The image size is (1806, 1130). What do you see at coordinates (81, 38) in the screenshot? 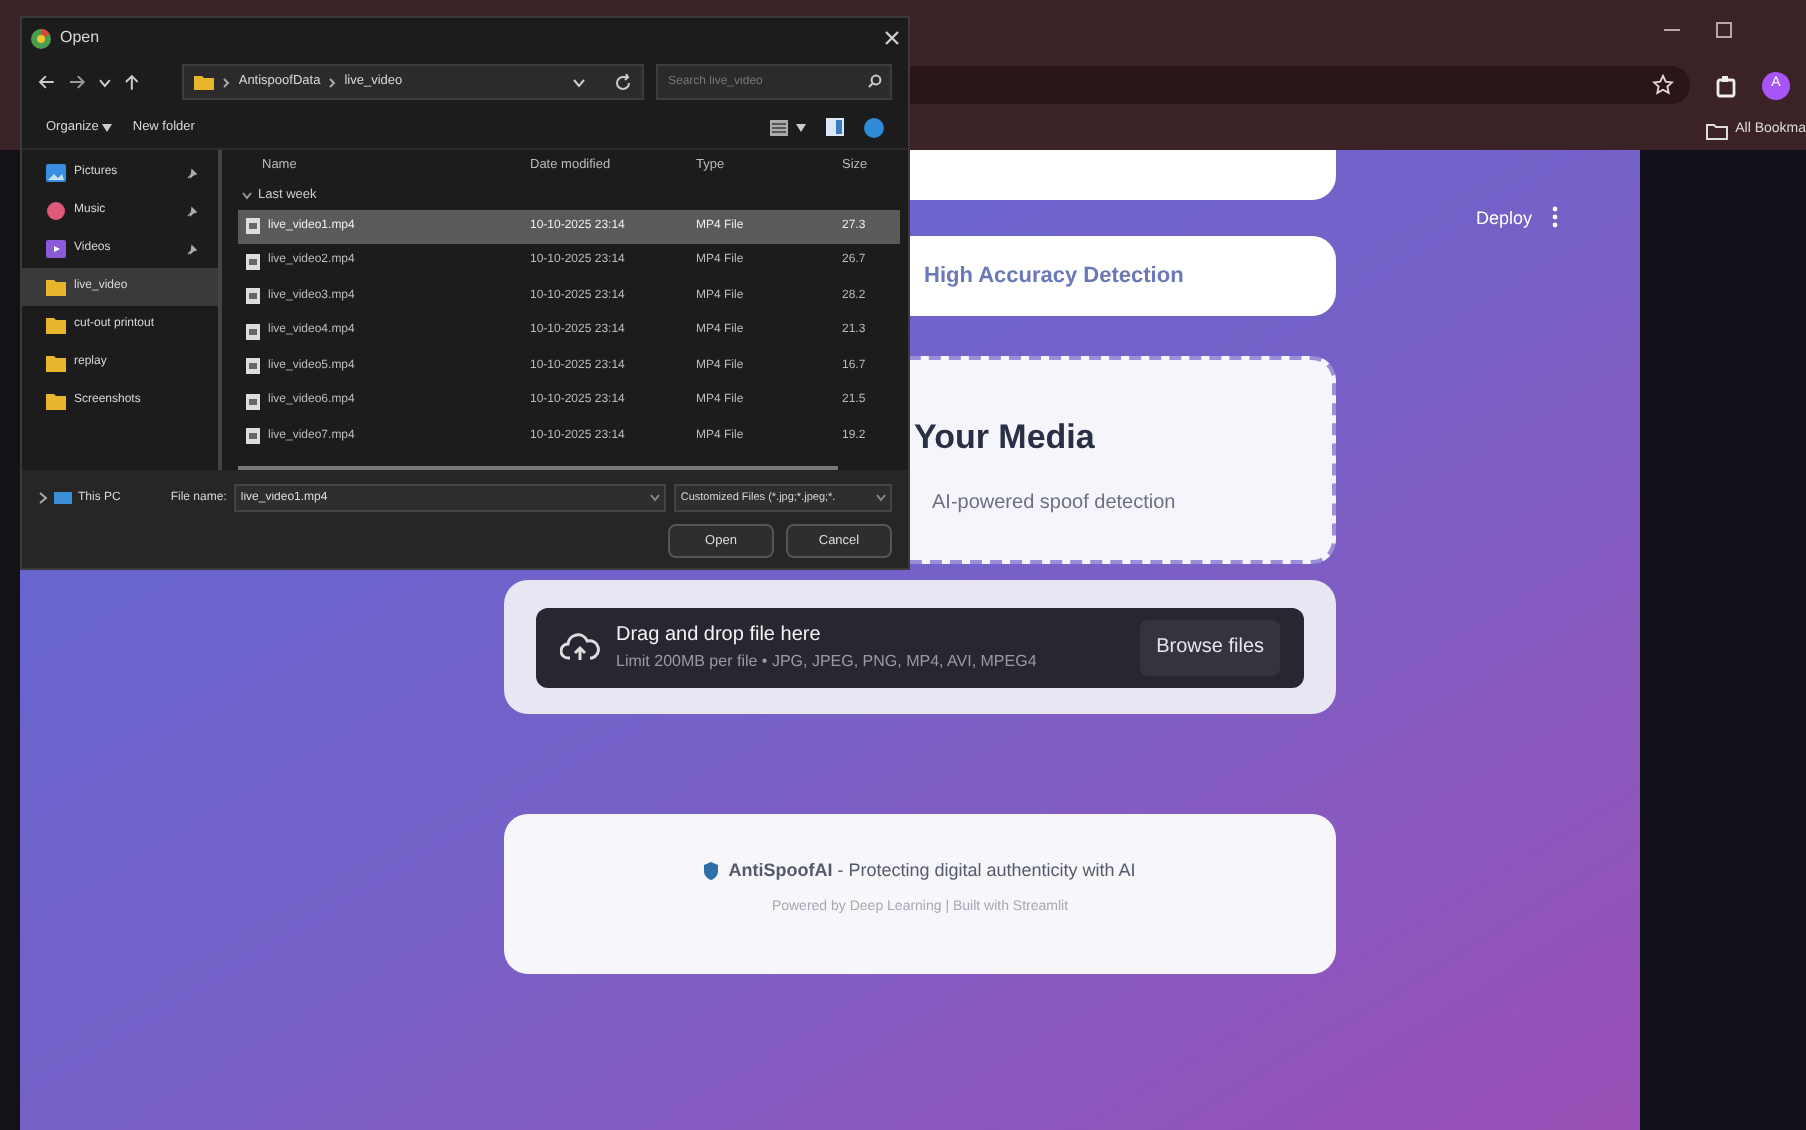
I see `dialog-title: Open` at bounding box center [81, 38].